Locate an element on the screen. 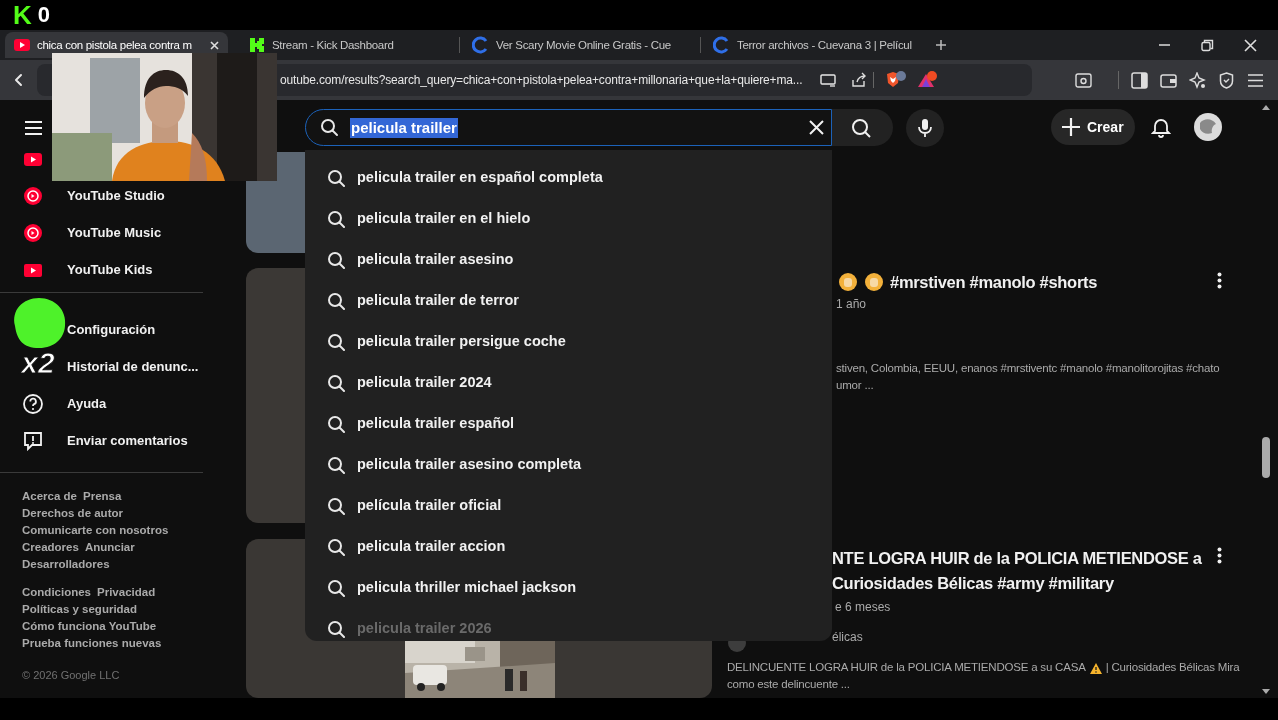  footer-link: Privacidad is located at coordinates (126, 592).